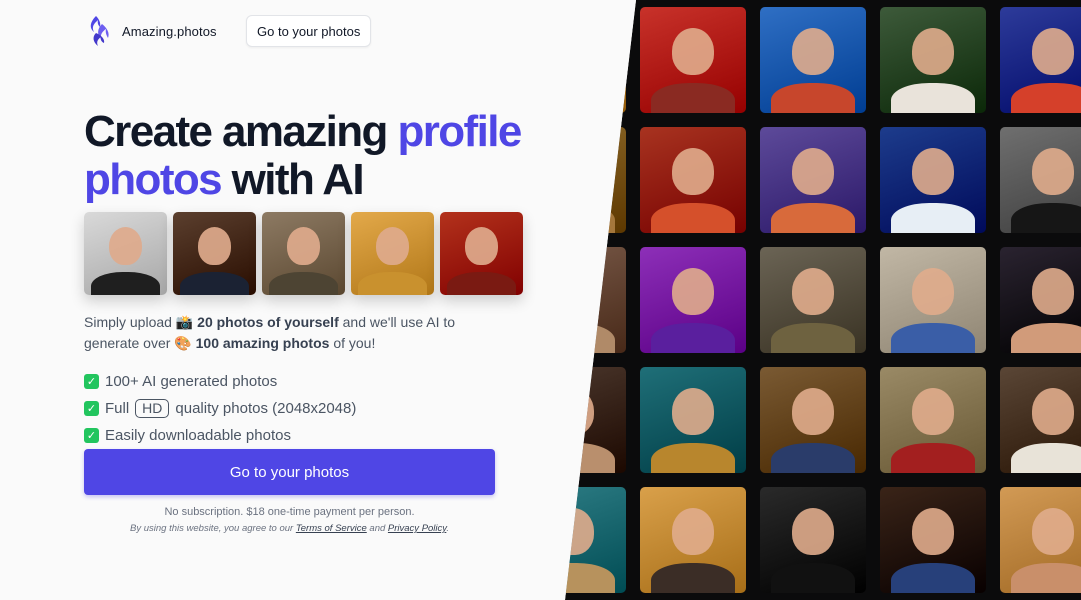 The width and height of the screenshot is (1081, 600). I want to click on wall-tile-roman, so click(933, 420).